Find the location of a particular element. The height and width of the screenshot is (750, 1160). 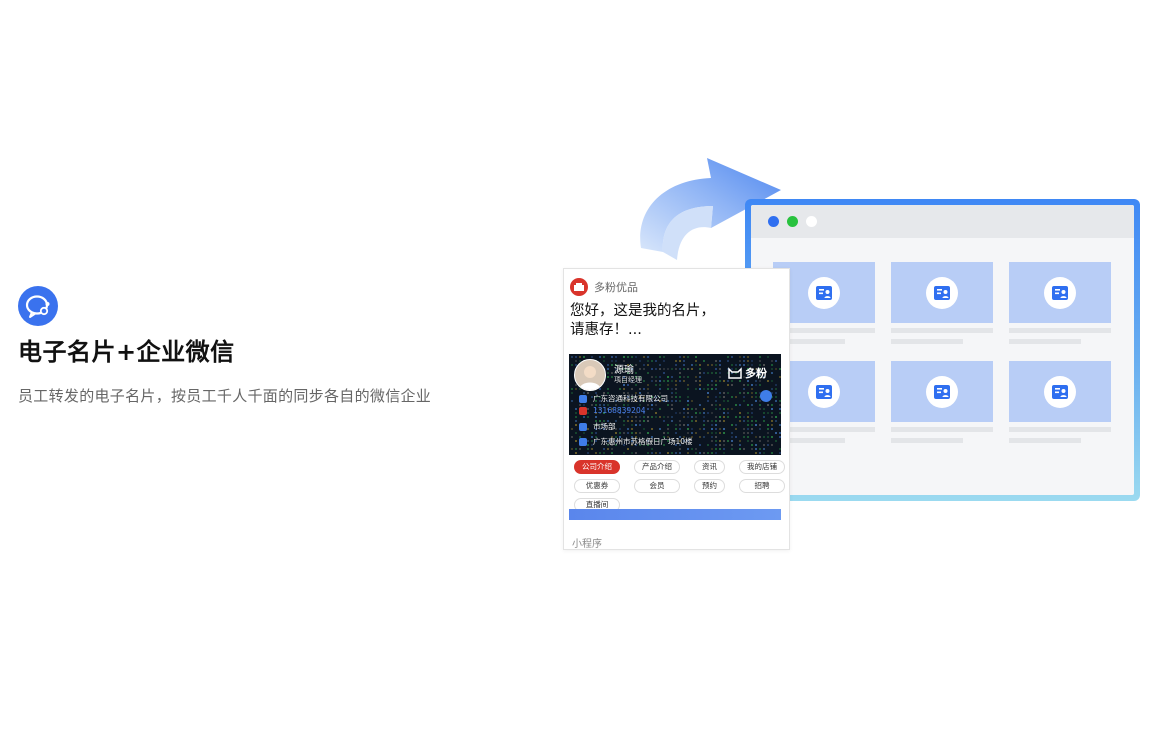

chip-product-intro: 产品介绍 is located at coordinates (657, 467).